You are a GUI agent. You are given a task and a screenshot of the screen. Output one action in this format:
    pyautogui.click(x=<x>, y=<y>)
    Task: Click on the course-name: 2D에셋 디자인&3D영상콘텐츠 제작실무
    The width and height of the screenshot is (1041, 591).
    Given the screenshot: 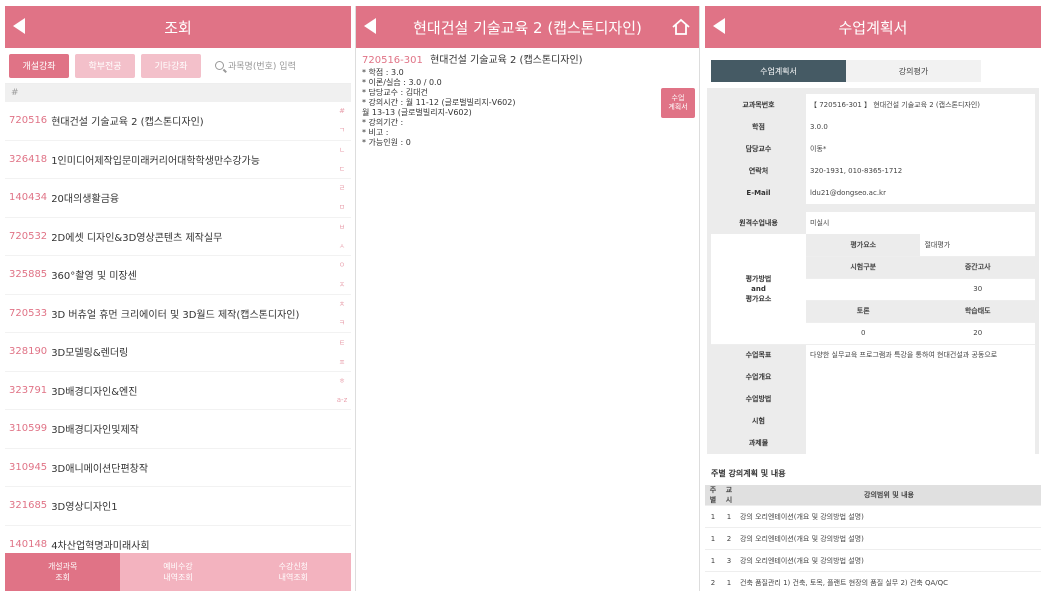 What is the action you would take?
    pyautogui.click(x=137, y=238)
    